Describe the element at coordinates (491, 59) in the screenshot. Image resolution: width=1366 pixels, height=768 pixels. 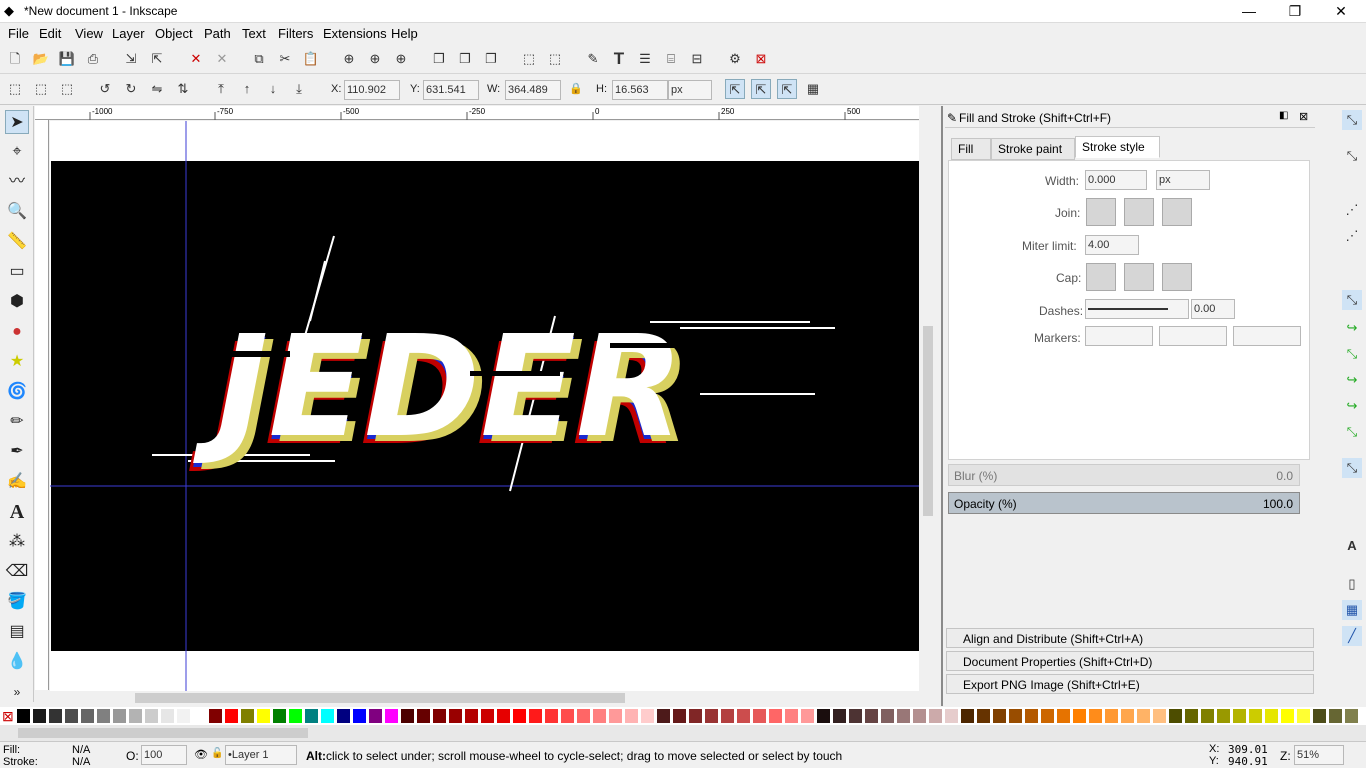
I see `unlink-clone-icon: ❐` at that location.